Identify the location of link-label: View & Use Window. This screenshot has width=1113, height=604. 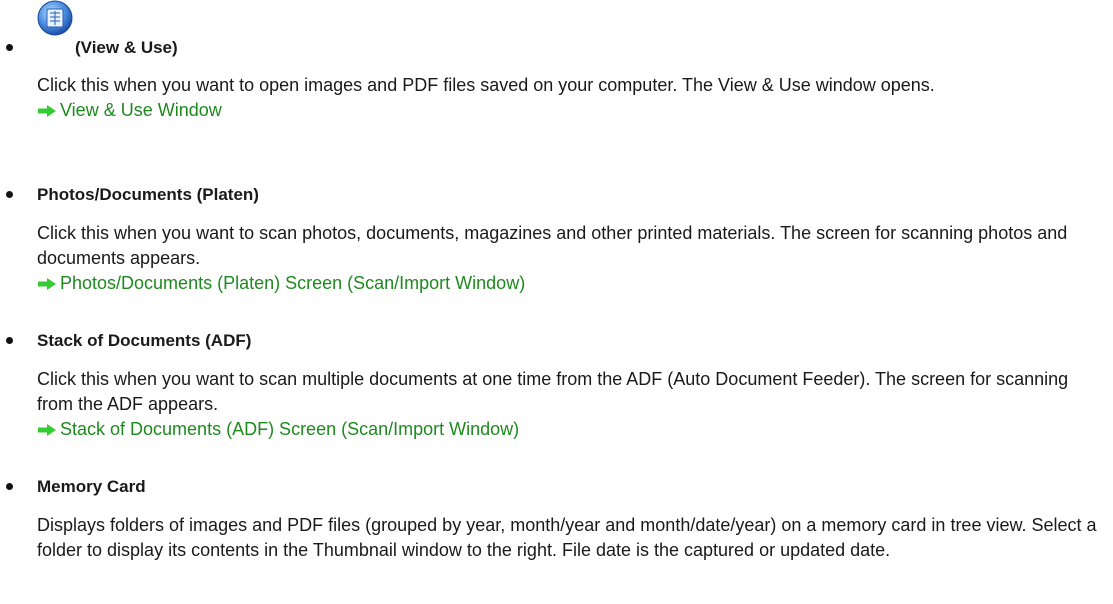
(141, 110).